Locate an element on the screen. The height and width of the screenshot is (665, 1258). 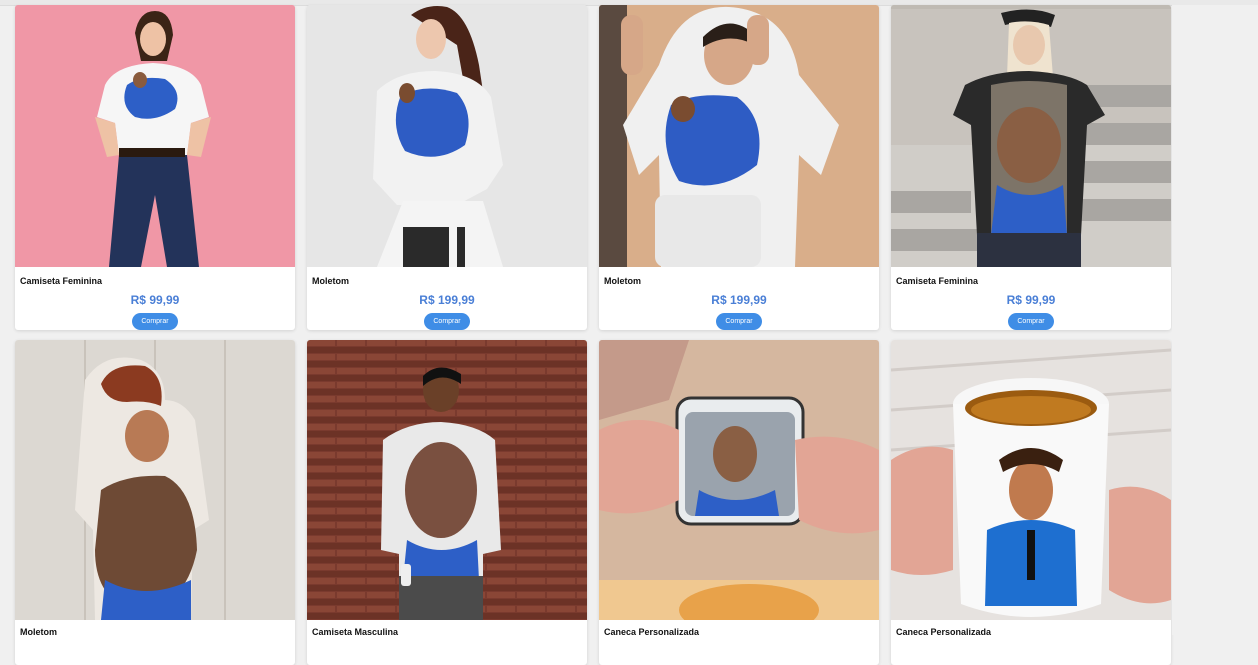
right-blank-area is located at coordinates (1215, 320).